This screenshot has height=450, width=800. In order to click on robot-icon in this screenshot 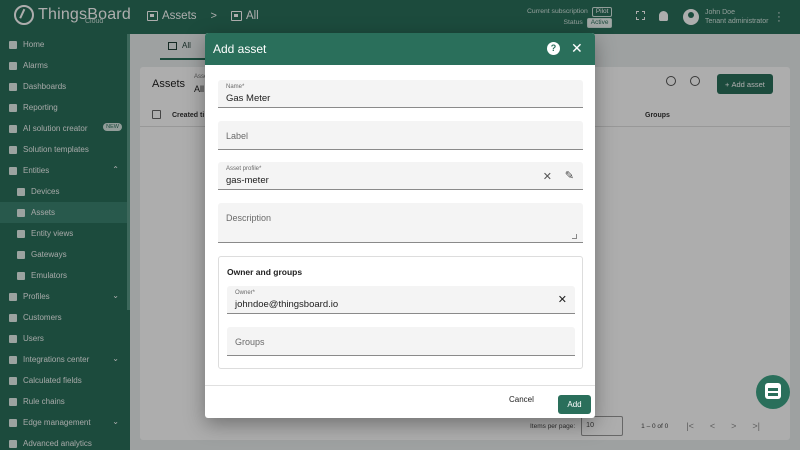, I will do `click(773, 391)`.